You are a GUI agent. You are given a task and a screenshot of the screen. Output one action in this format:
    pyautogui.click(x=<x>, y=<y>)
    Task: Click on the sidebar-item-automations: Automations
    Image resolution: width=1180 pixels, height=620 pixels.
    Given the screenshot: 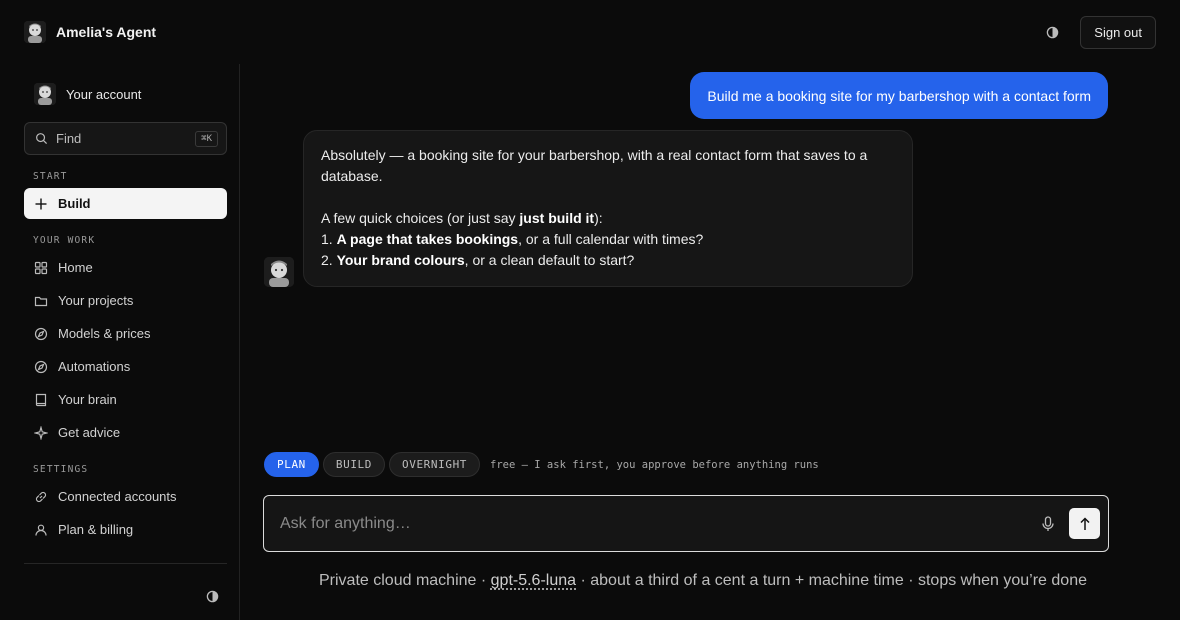 What is the action you would take?
    pyautogui.click(x=125, y=366)
    